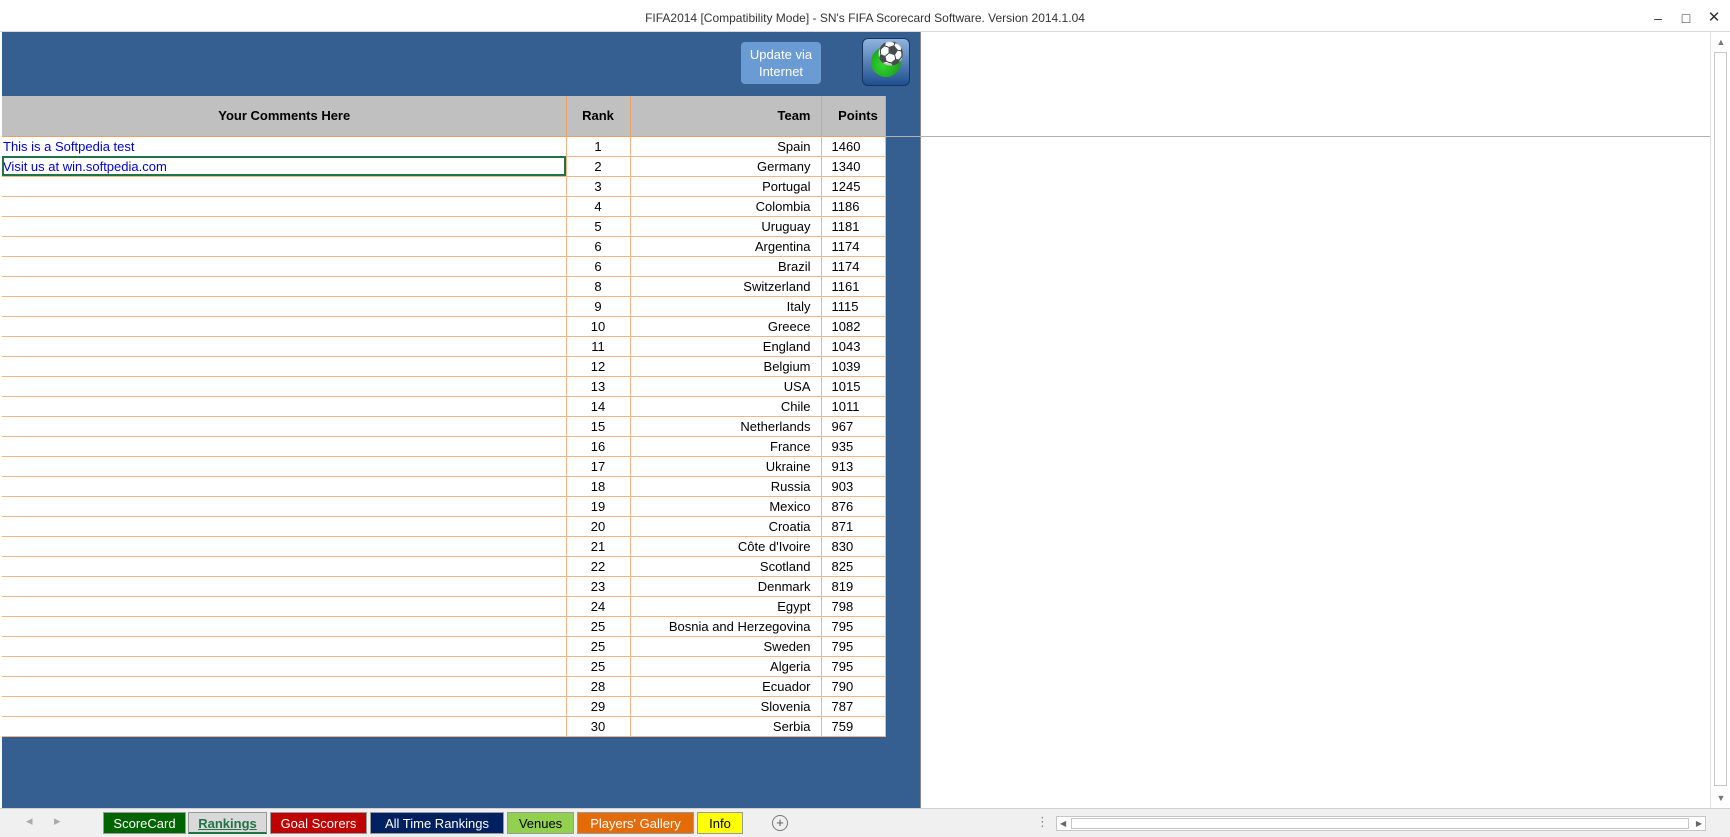 The height and width of the screenshot is (837, 1730). Describe the element at coordinates (726, 586) in the screenshot. I see `team-cell: Denmark` at that location.